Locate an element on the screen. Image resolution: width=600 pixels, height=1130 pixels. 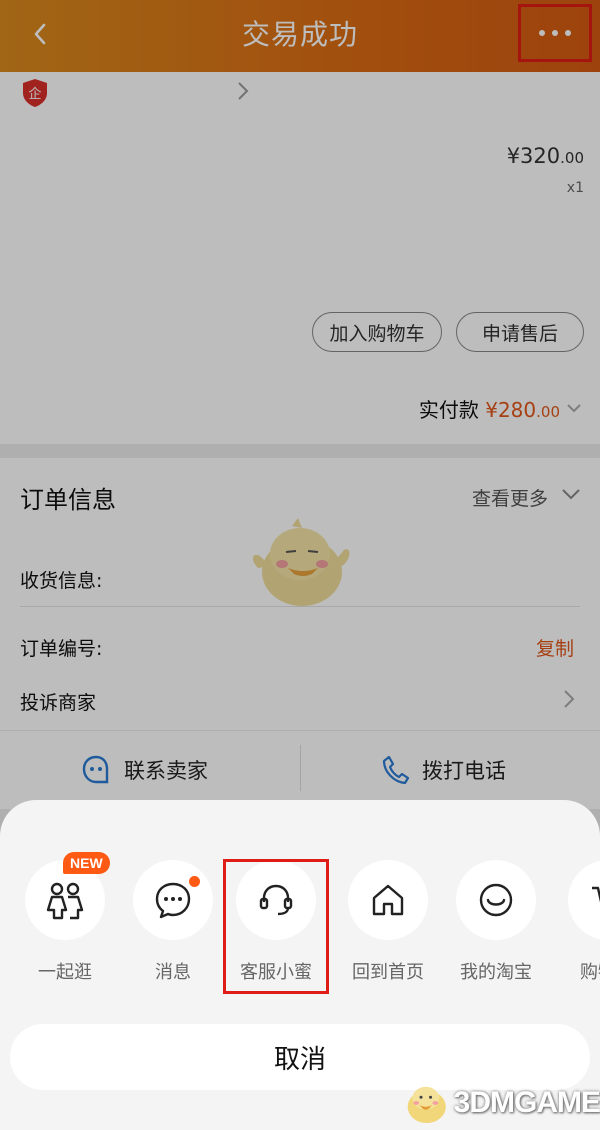
people-icon is located at coordinates (65, 901).